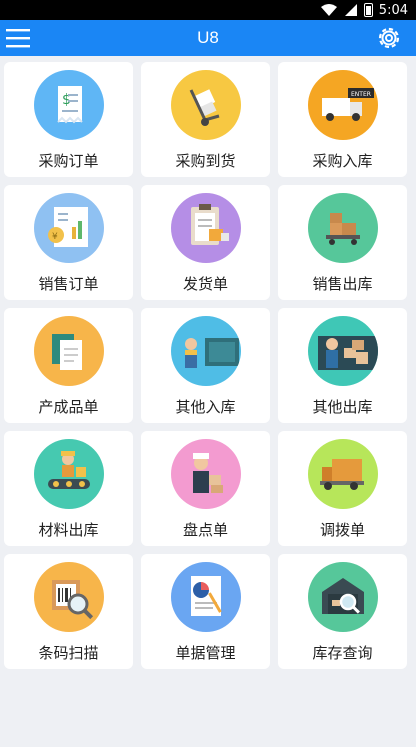 The image size is (416, 747). I want to click on page-title: U8, so click(208, 37).